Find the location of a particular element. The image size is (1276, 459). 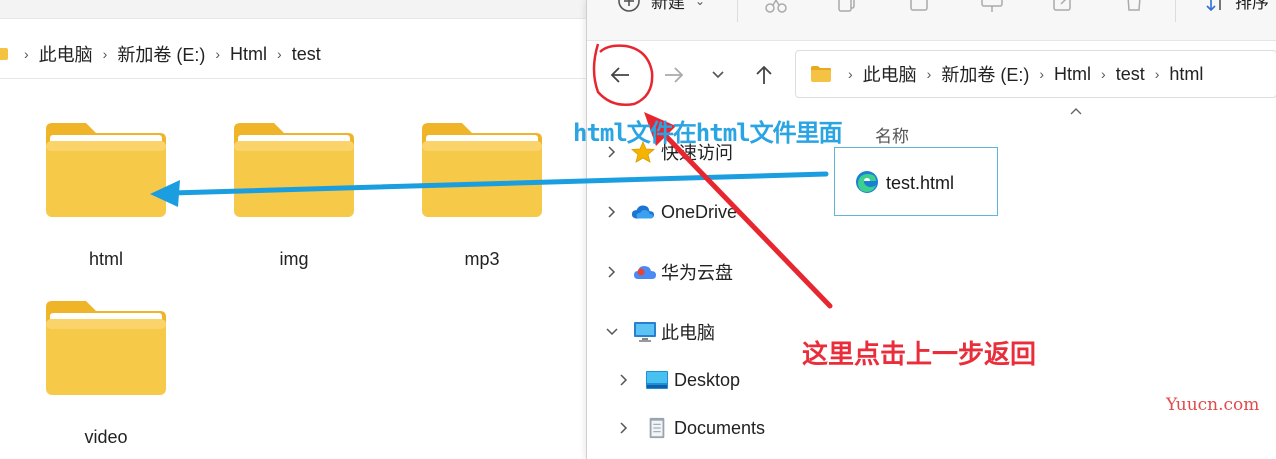

file-test-html: test.html is located at coordinates (916, 181).